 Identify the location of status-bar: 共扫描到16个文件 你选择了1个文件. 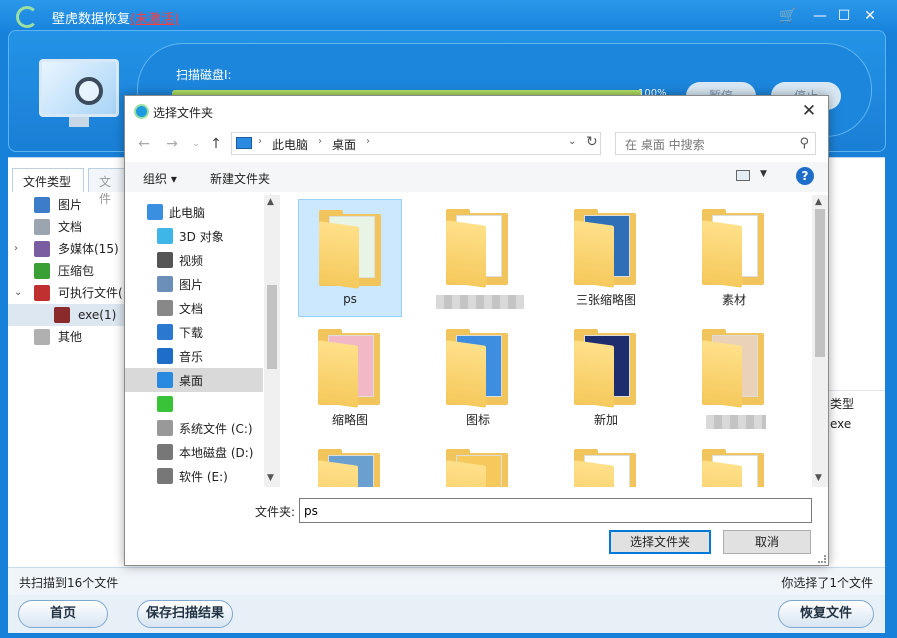
(446, 581).